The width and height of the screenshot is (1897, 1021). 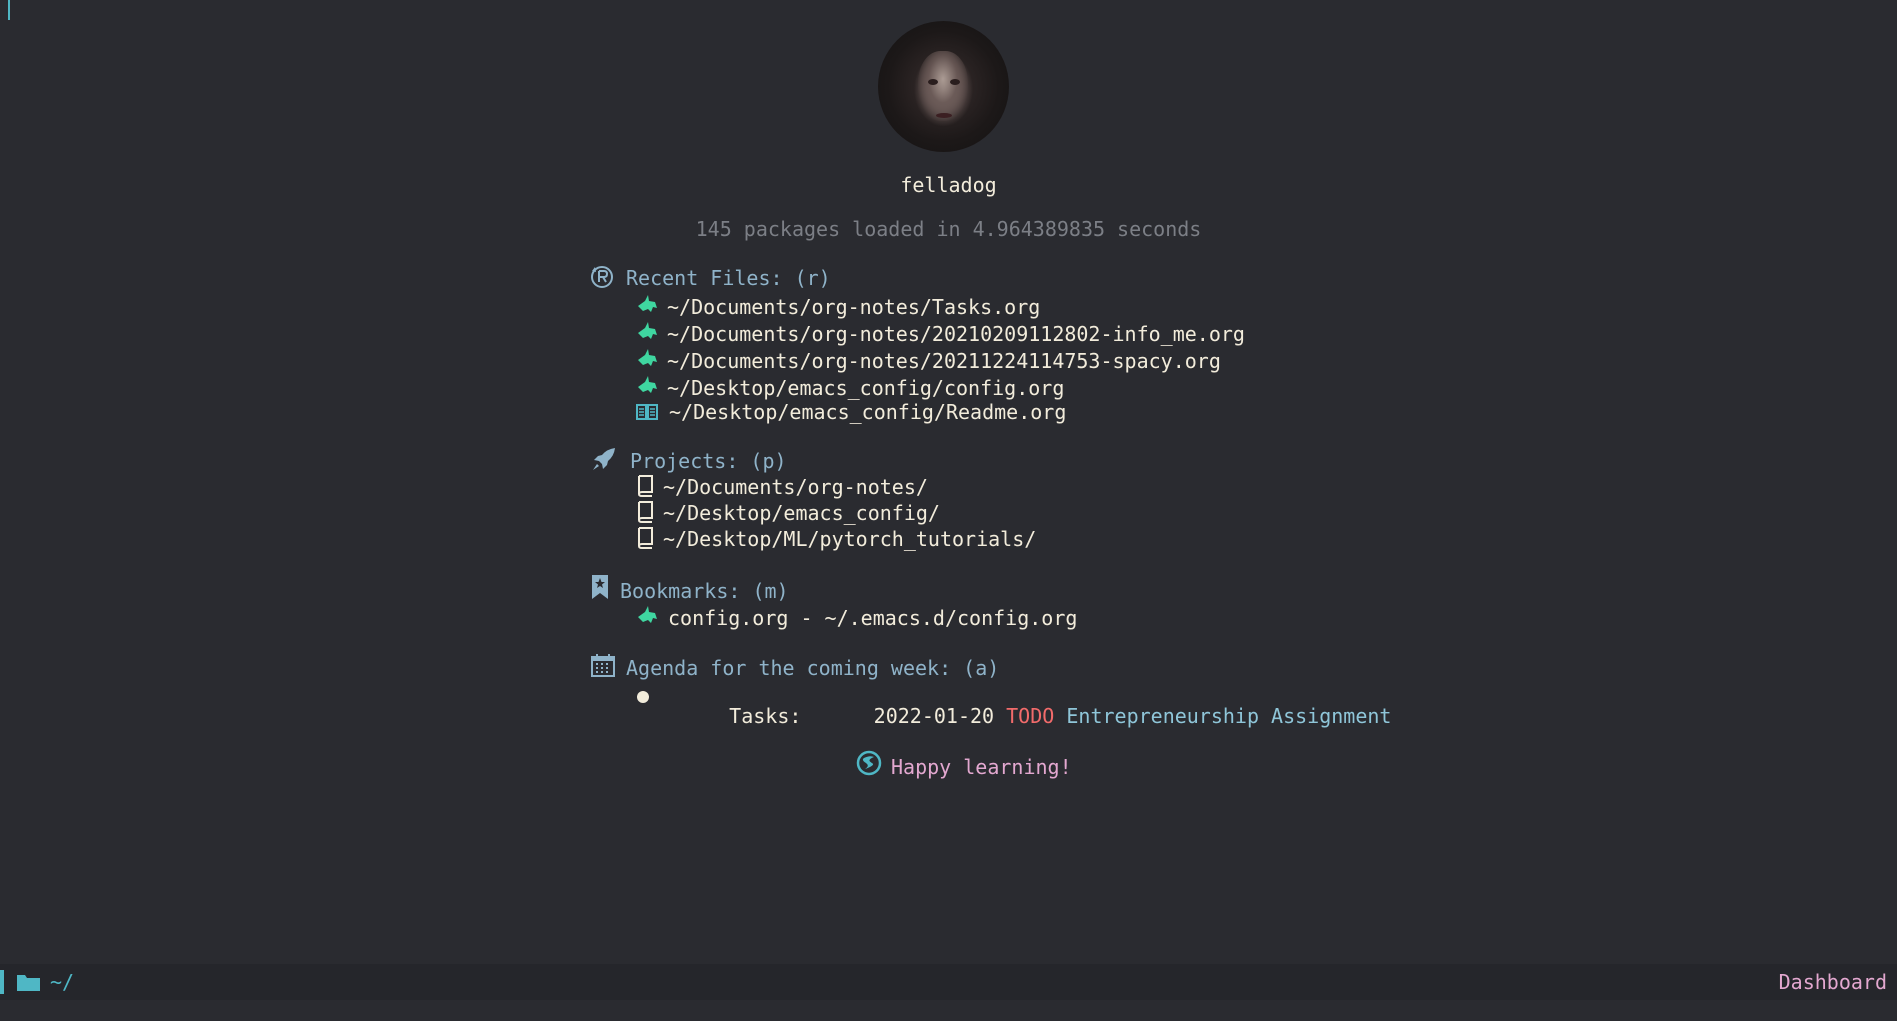 I want to click on agenda-category: Tasks:, so click(x=765, y=716).